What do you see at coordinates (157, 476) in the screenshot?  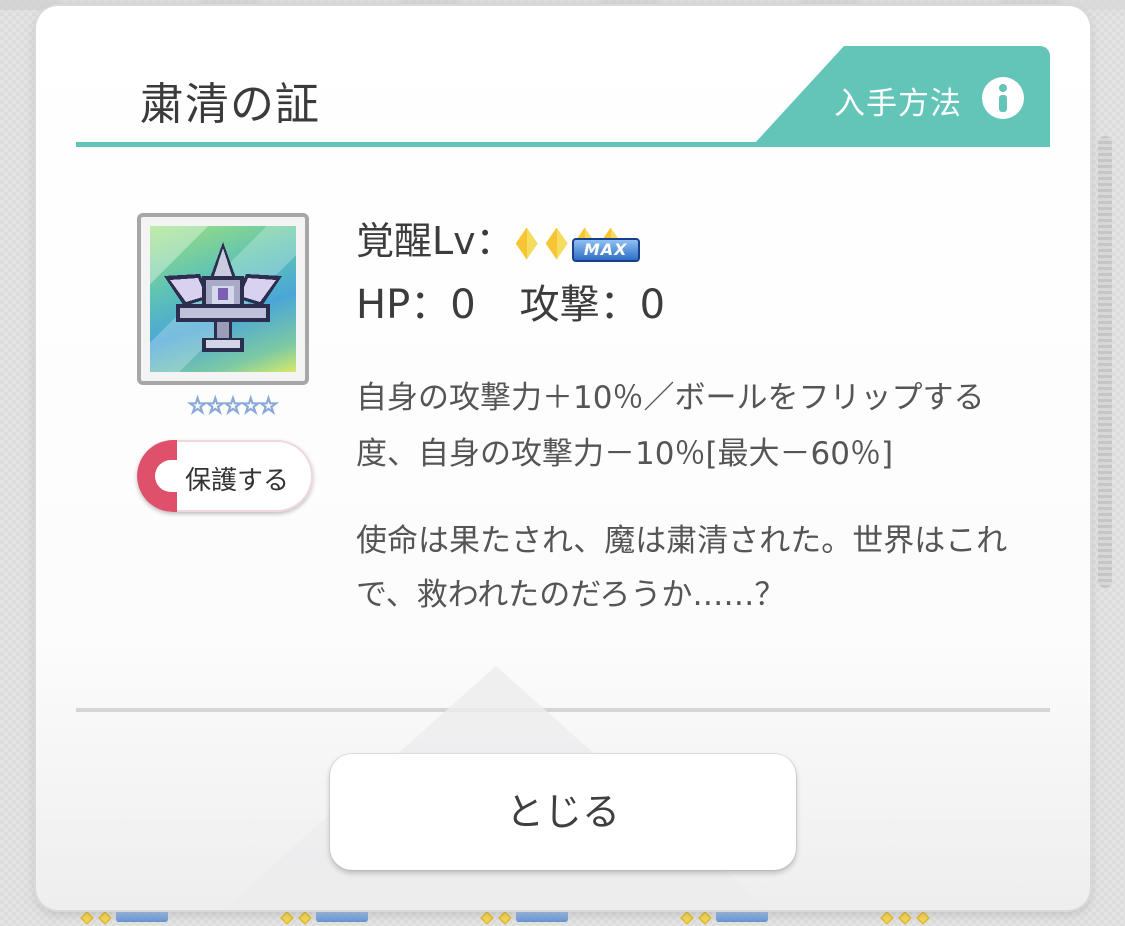 I see `lock-toggle-icon` at bounding box center [157, 476].